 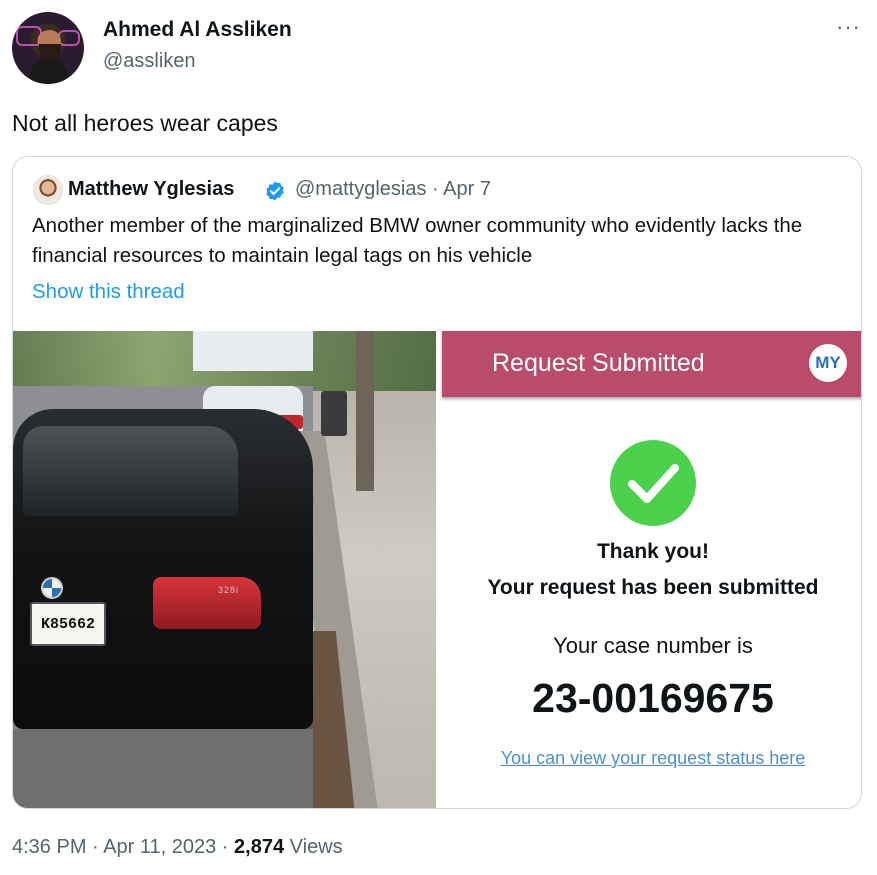 I want to click on photo-tree-trunk, so click(x=365, y=411).